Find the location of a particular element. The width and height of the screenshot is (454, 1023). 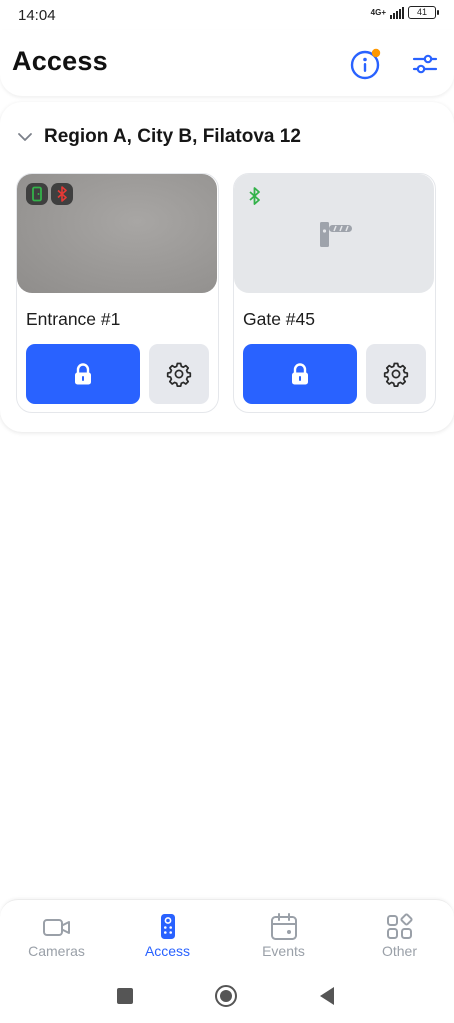

nav-events: Events is located at coordinates (283, 935).